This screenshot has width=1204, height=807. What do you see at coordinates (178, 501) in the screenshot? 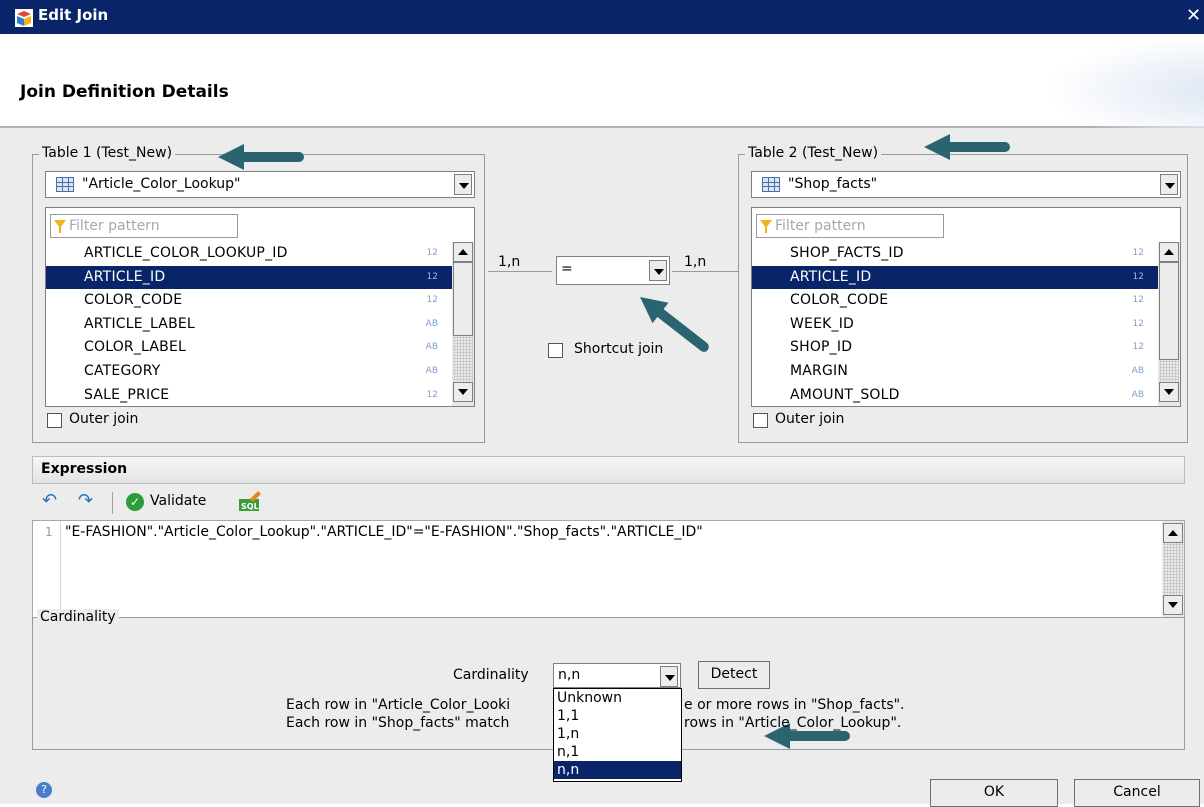
I see `validate-button: Validate` at bounding box center [178, 501].